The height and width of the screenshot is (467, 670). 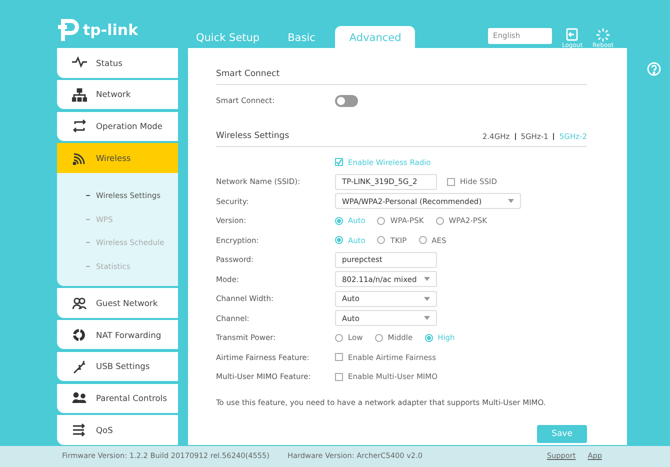 What do you see at coordinates (79, 367) in the screenshot?
I see `usb-icon` at bounding box center [79, 367].